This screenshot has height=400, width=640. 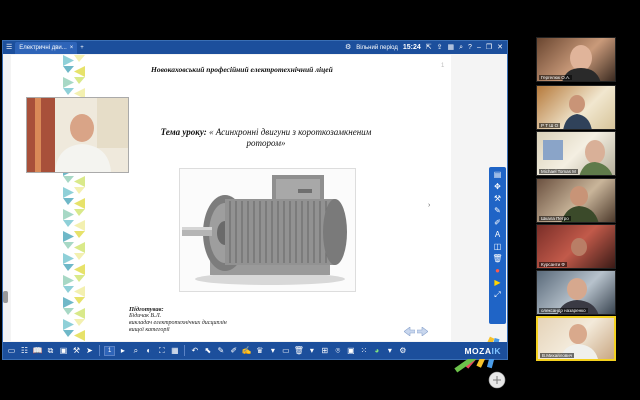 I want to click on brush-icon: ✍, so click(x=246, y=350).